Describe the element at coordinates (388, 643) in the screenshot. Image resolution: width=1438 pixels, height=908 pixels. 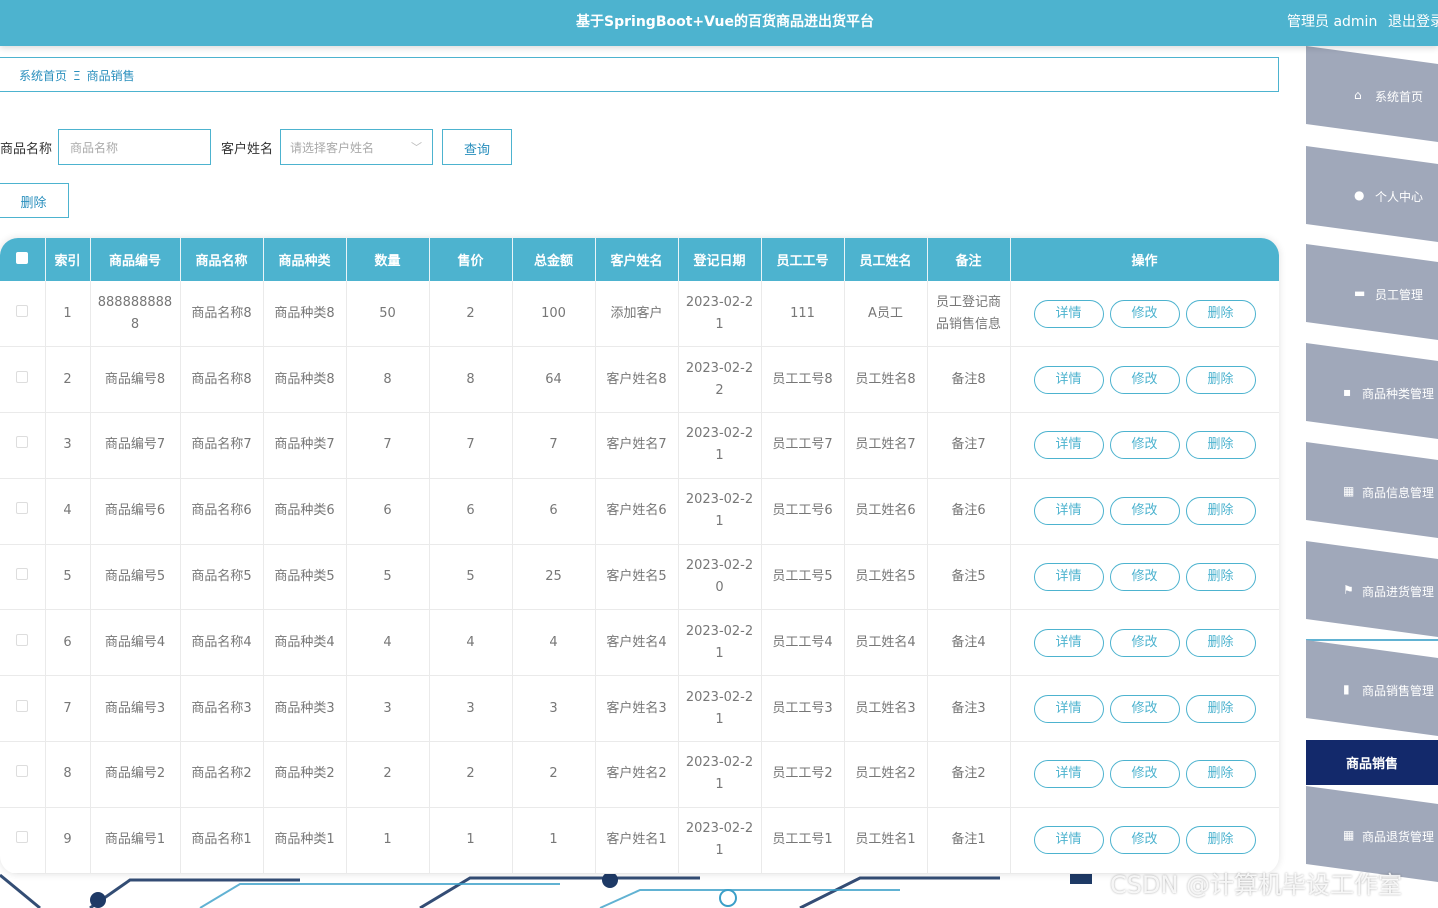
I see `cell-quantity: 4` at that location.